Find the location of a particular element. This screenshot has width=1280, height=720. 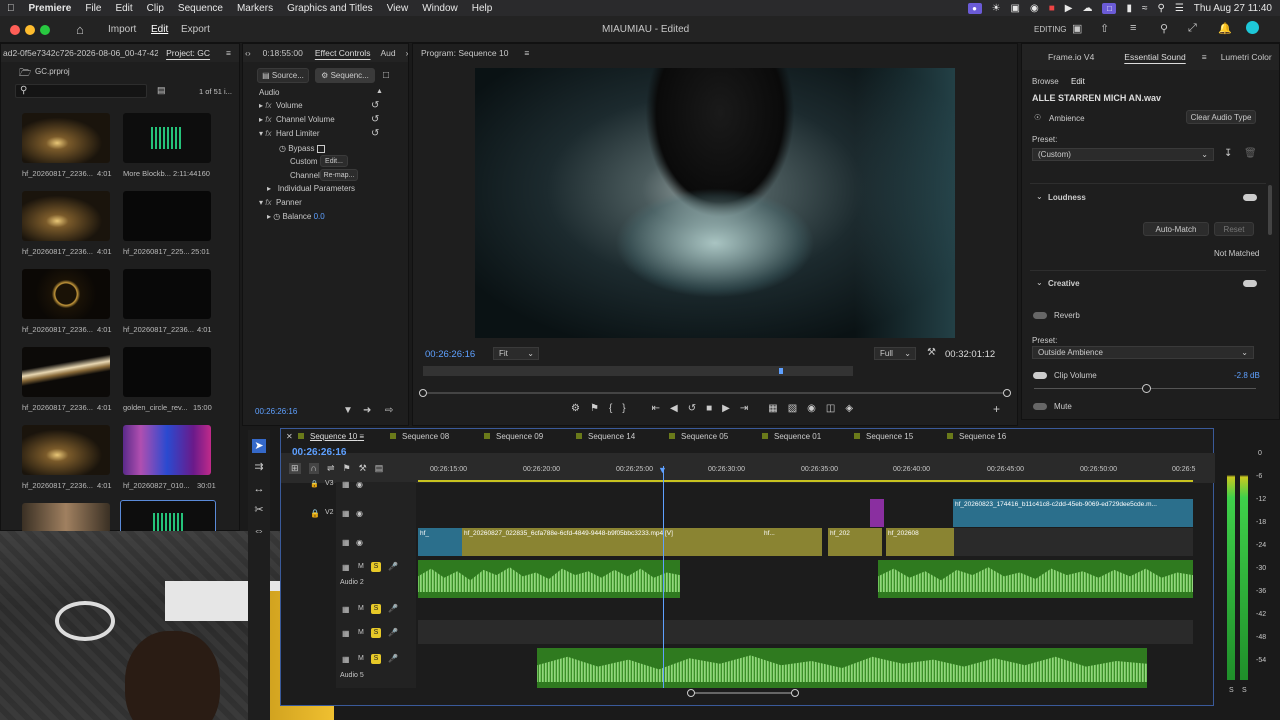

edit-tab: Edit is located at coordinates (1078, 81).